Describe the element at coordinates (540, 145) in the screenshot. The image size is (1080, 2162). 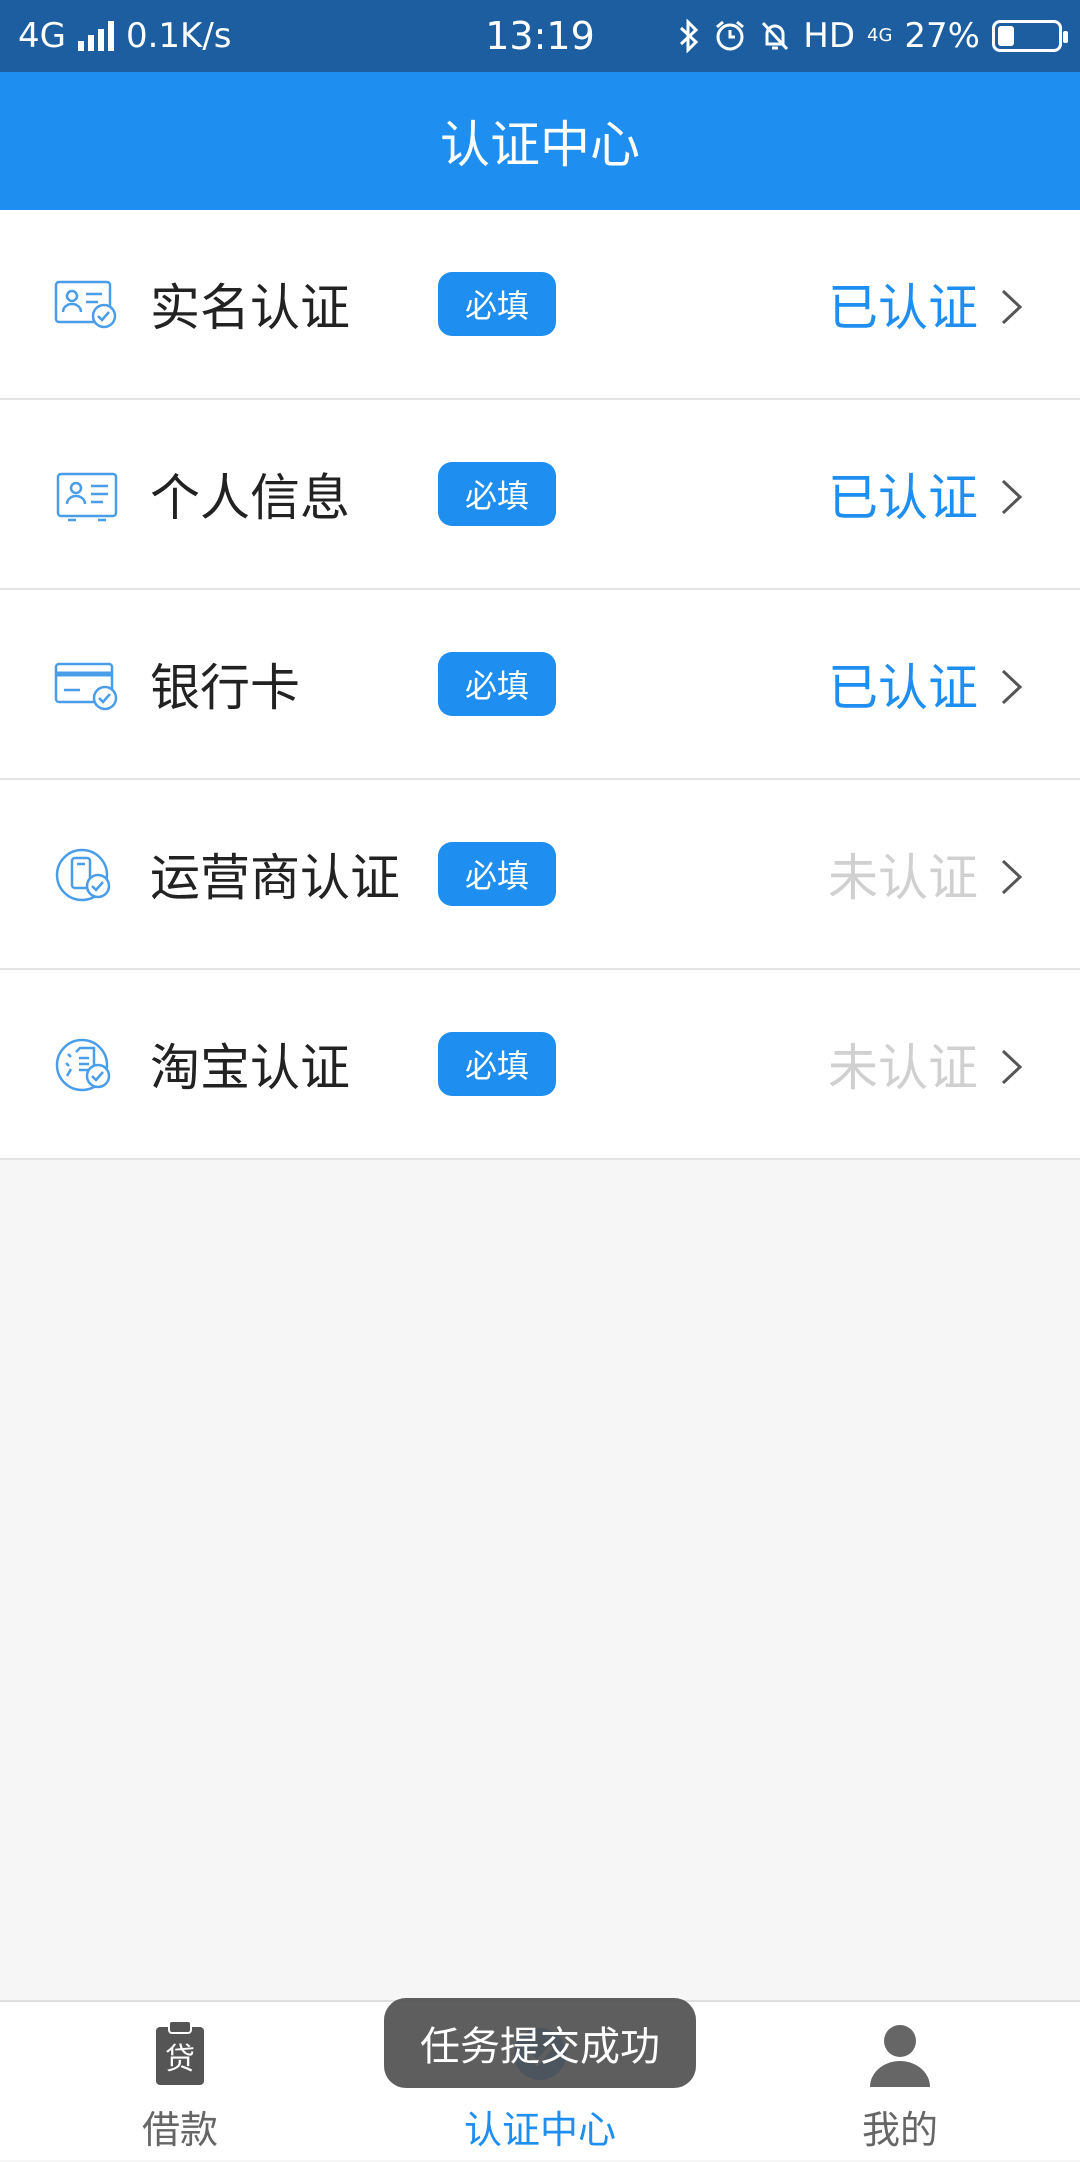
I see `page-title: 认证中心` at that location.